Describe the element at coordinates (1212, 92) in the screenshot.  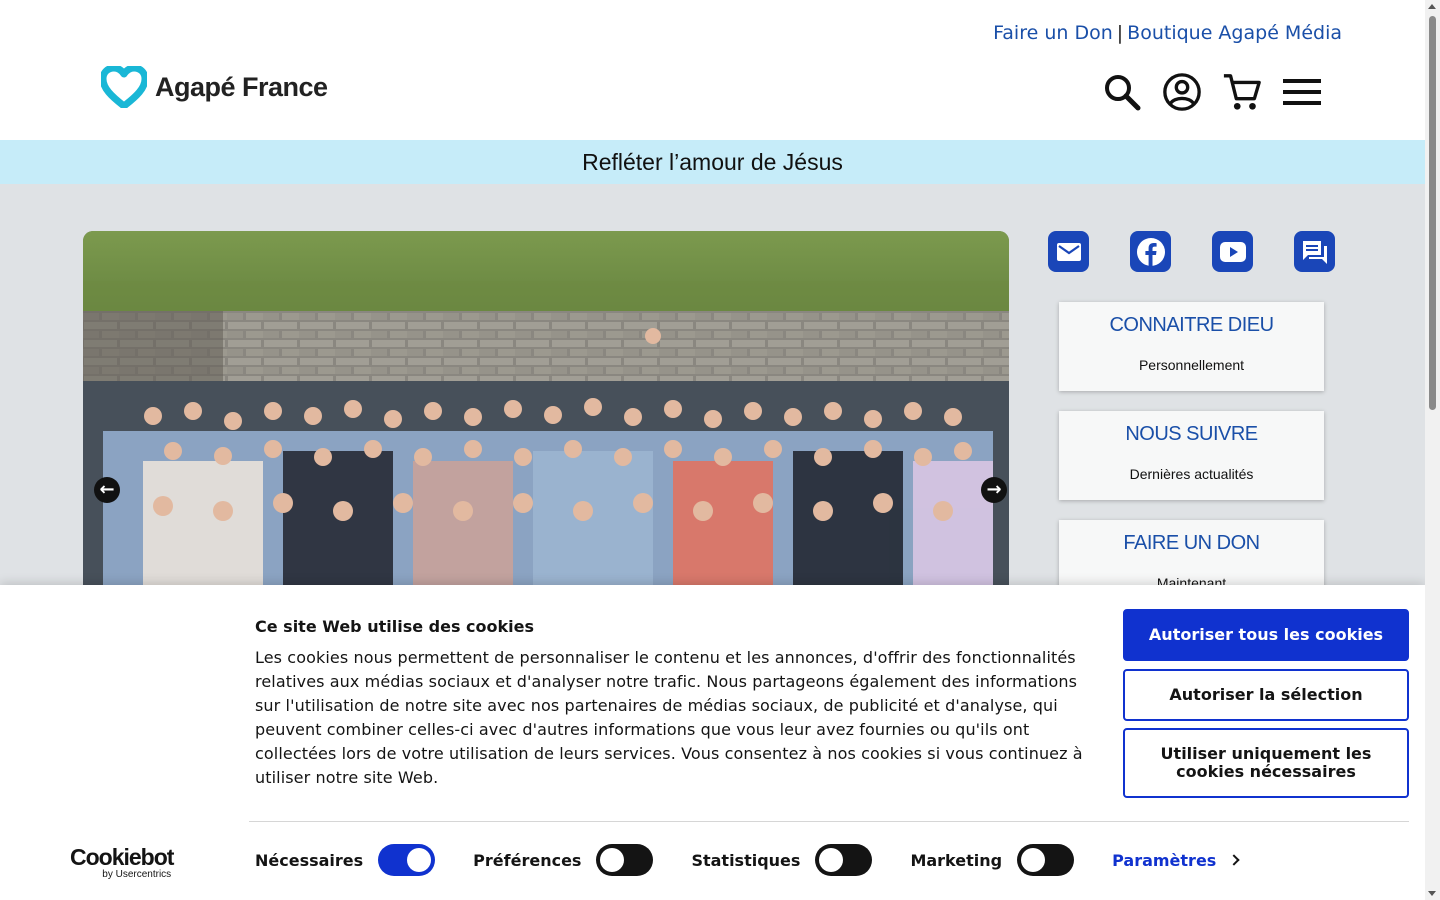
I see `header-icons` at that location.